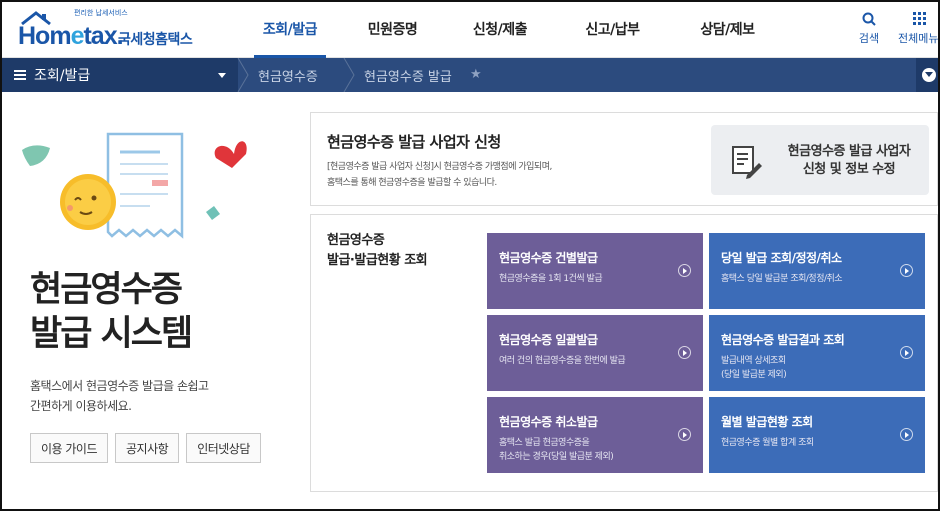 The width and height of the screenshot is (940, 511). Describe the element at coordinates (612, 29) in the screenshot. I see `nav-item-report-pay: 신고/납부` at that location.